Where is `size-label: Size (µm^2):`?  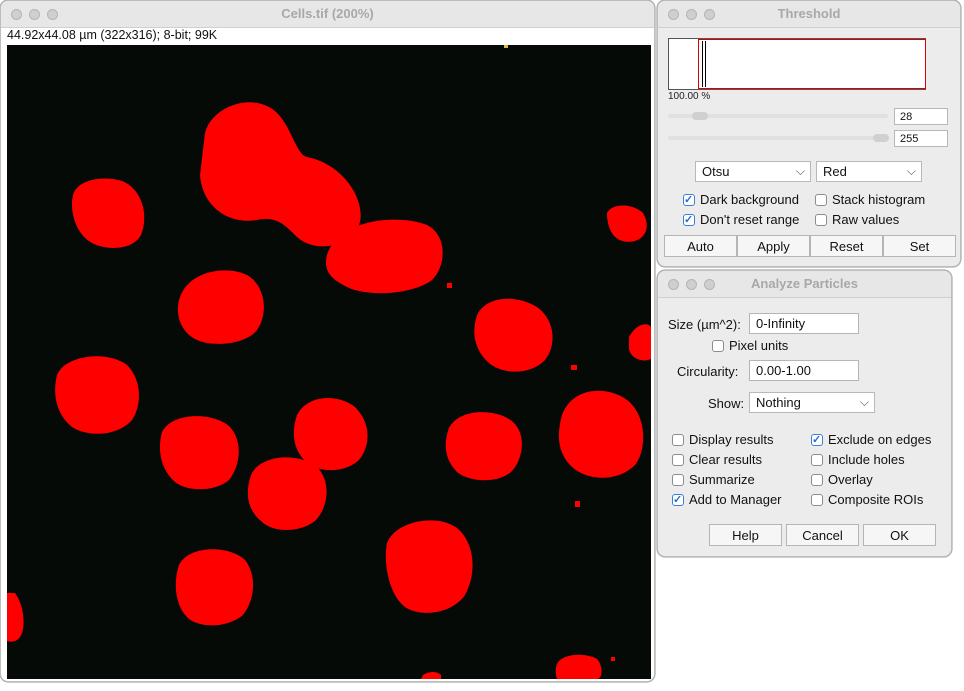 size-label: Size (µm^2): is located at coordinates (704, 324).